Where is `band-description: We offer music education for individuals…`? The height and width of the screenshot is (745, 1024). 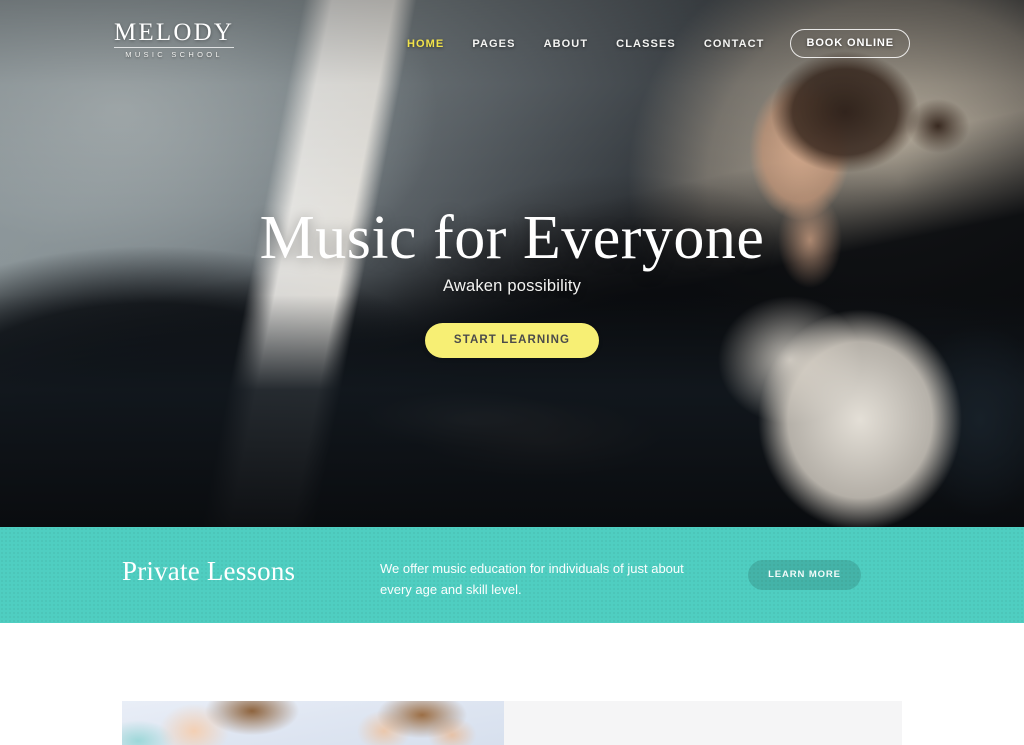 band-description: We offer music education for individuals… is located at coordinates (532, 579).